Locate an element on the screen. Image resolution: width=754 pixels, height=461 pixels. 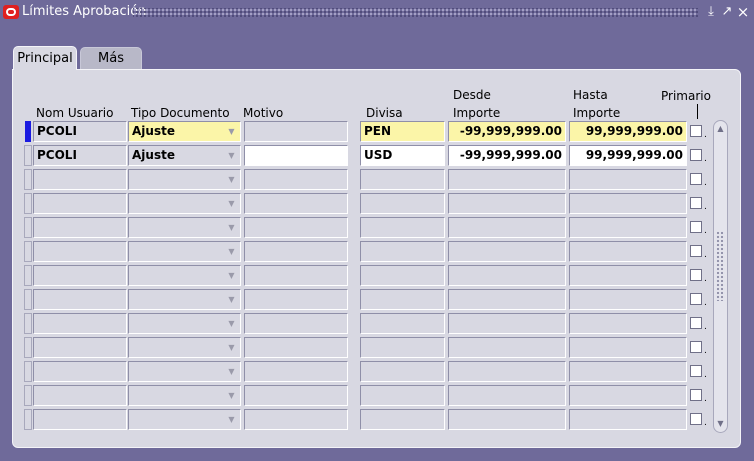
maximize-icon: ↗ is located at coordinates (727, 12).